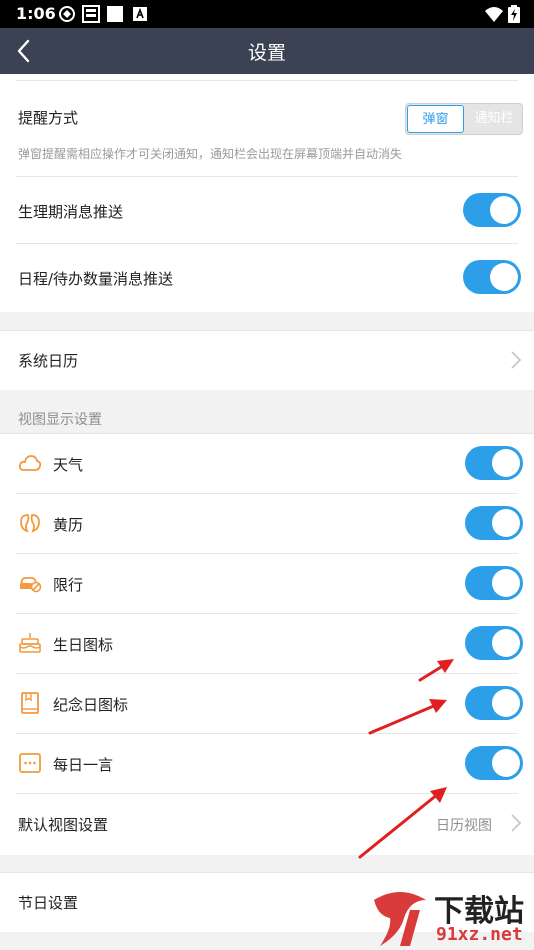 The height and width of the screenshot is (950, 534). What do you see at coordinates (115, 14) in the screenshot?
I see `square-notification-icon` at bounding box center [115, 14].